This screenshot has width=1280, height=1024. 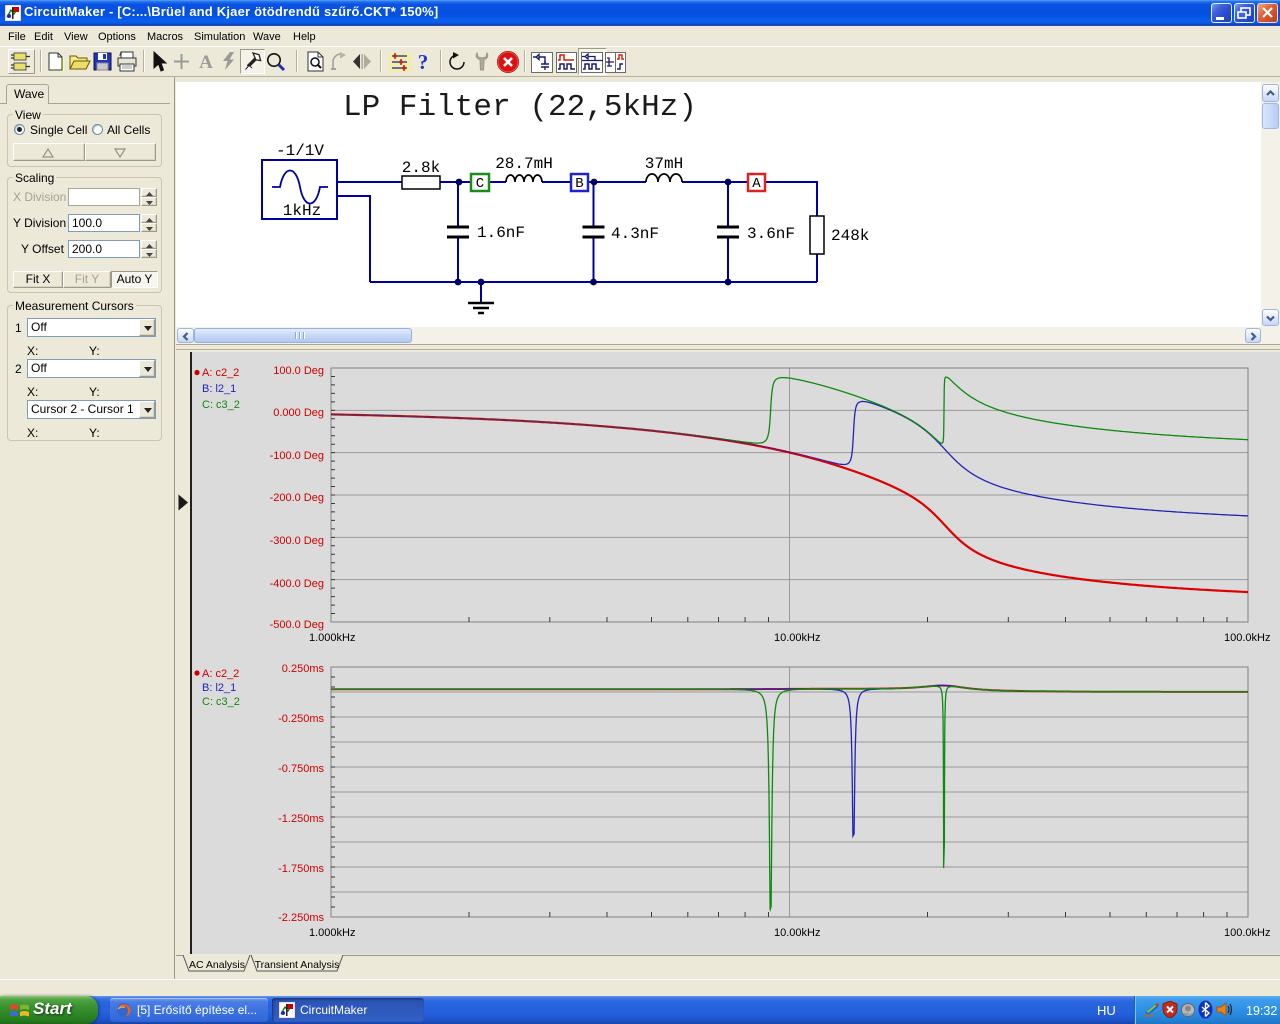 What do you see at coordinates (635, 234) in the screenshot?
I see `svg-text: 4.3nF` at bounding box center [635, 234].